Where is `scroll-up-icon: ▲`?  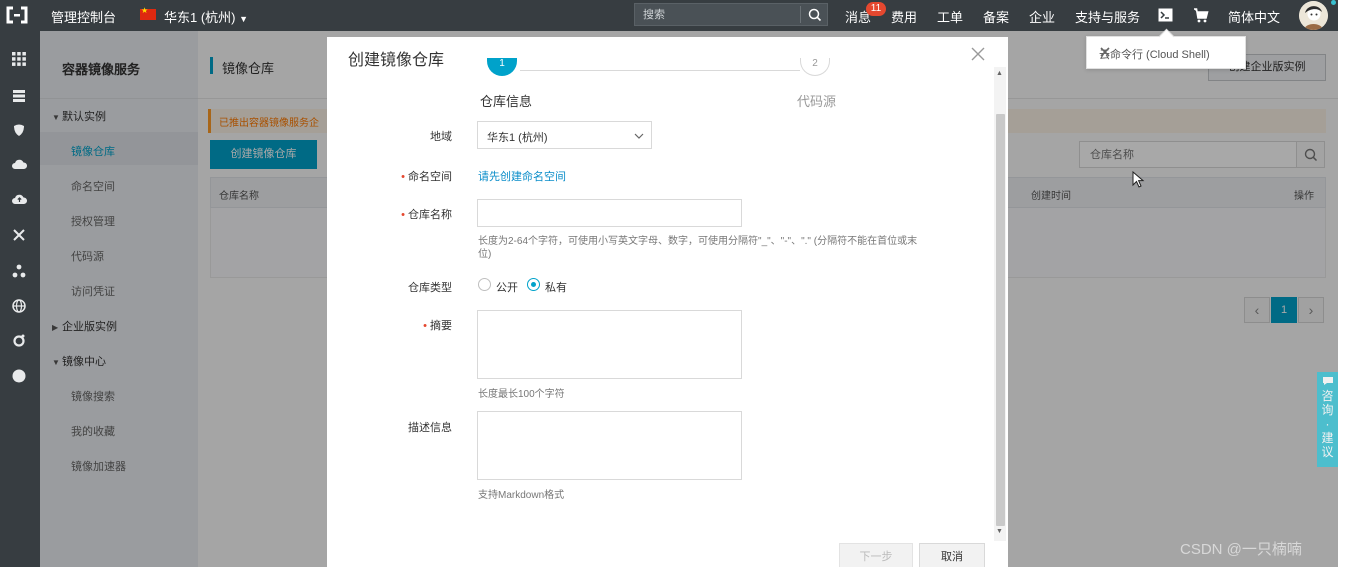 scroll-up-icon: ▲ is located at coordinates (999, 73).